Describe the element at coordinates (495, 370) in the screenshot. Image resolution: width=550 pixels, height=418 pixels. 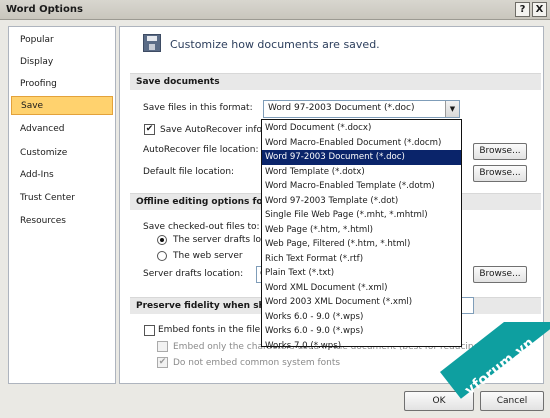
I see `watermark-logo: vforum.vn` at that location.